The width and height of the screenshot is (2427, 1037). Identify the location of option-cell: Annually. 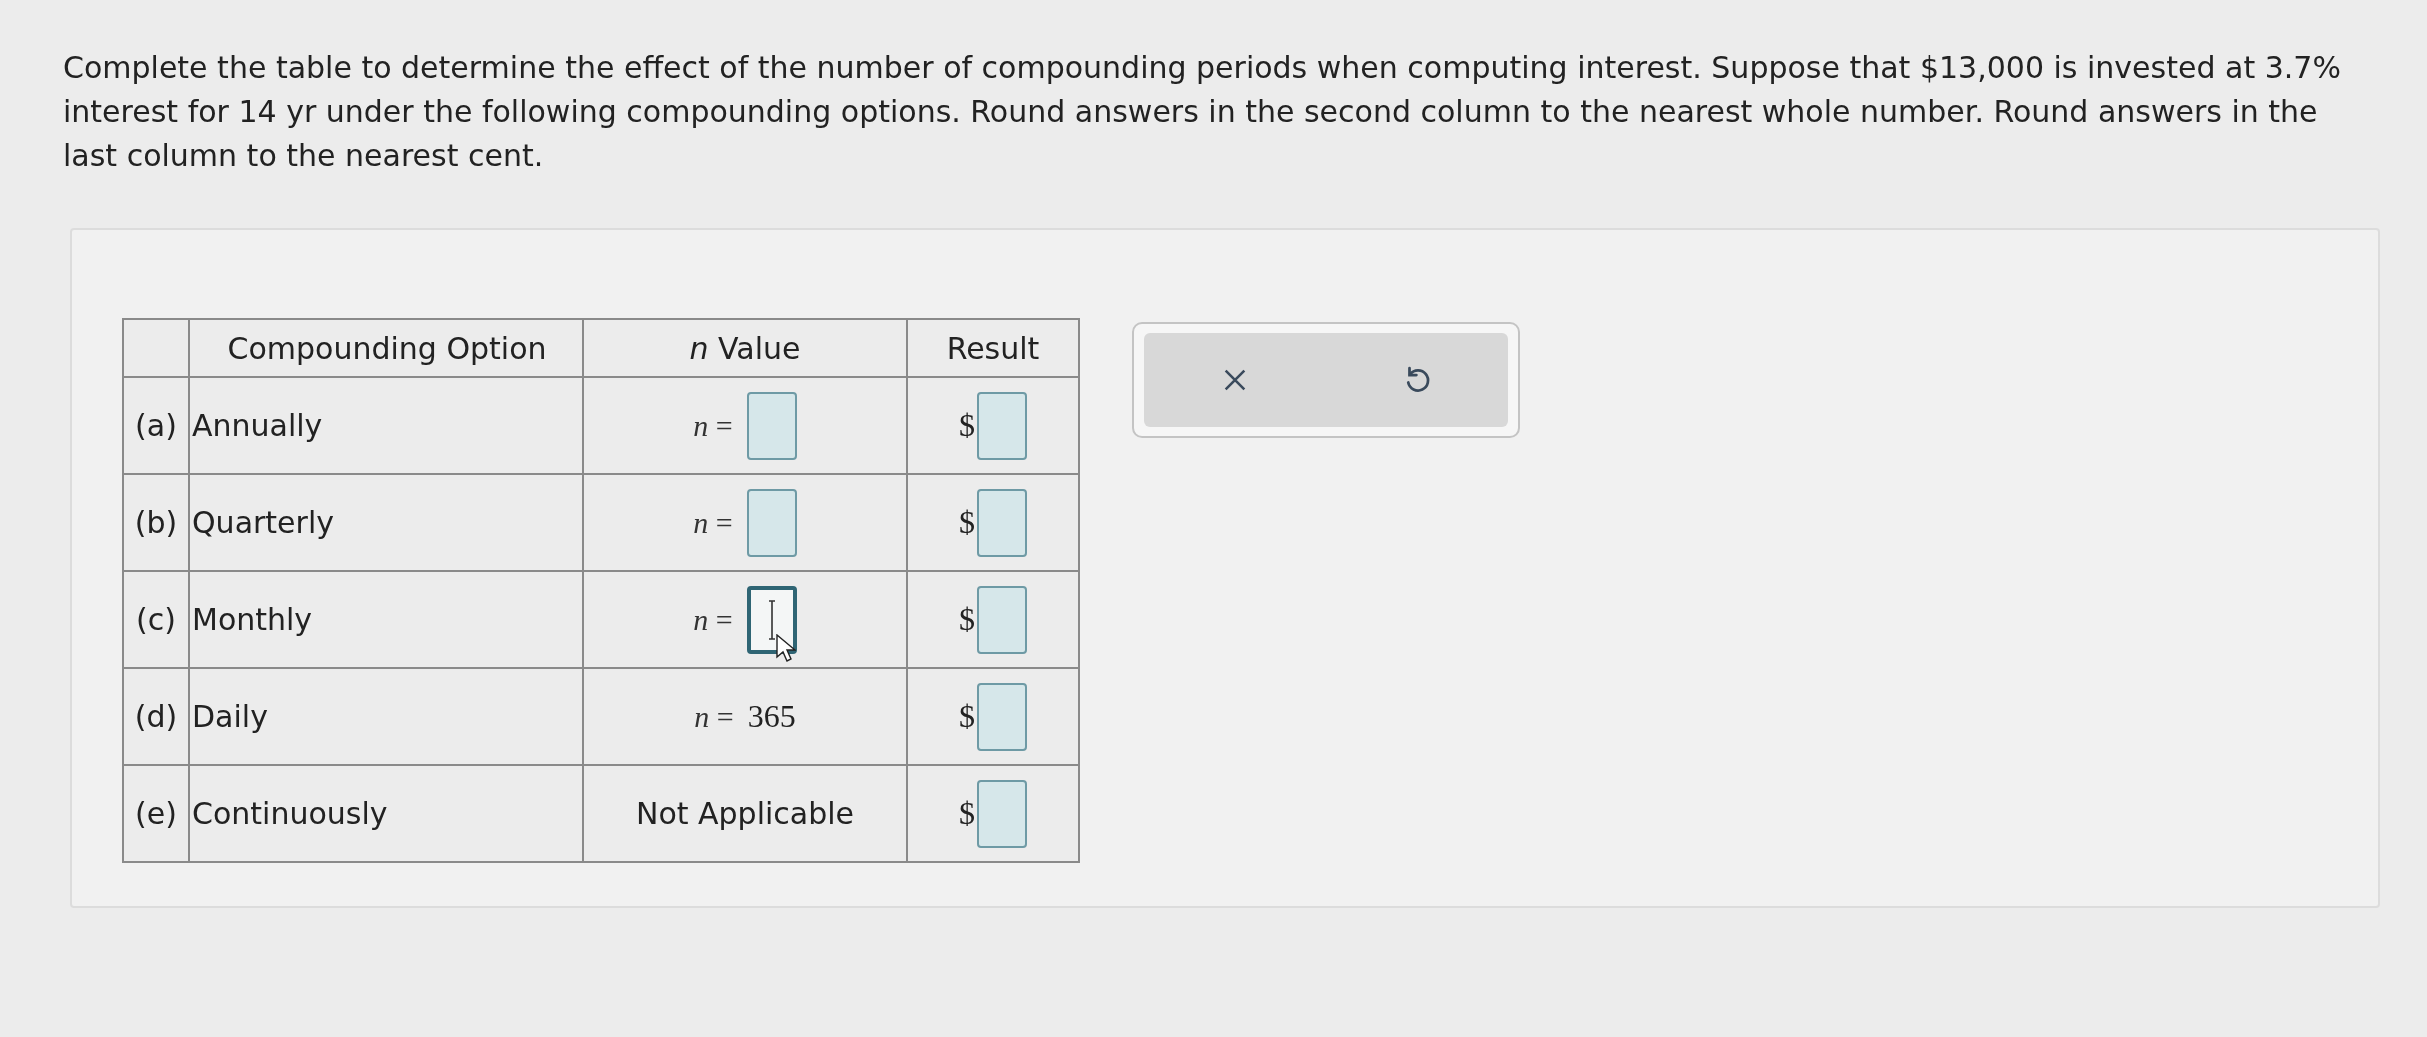
(386, 425).